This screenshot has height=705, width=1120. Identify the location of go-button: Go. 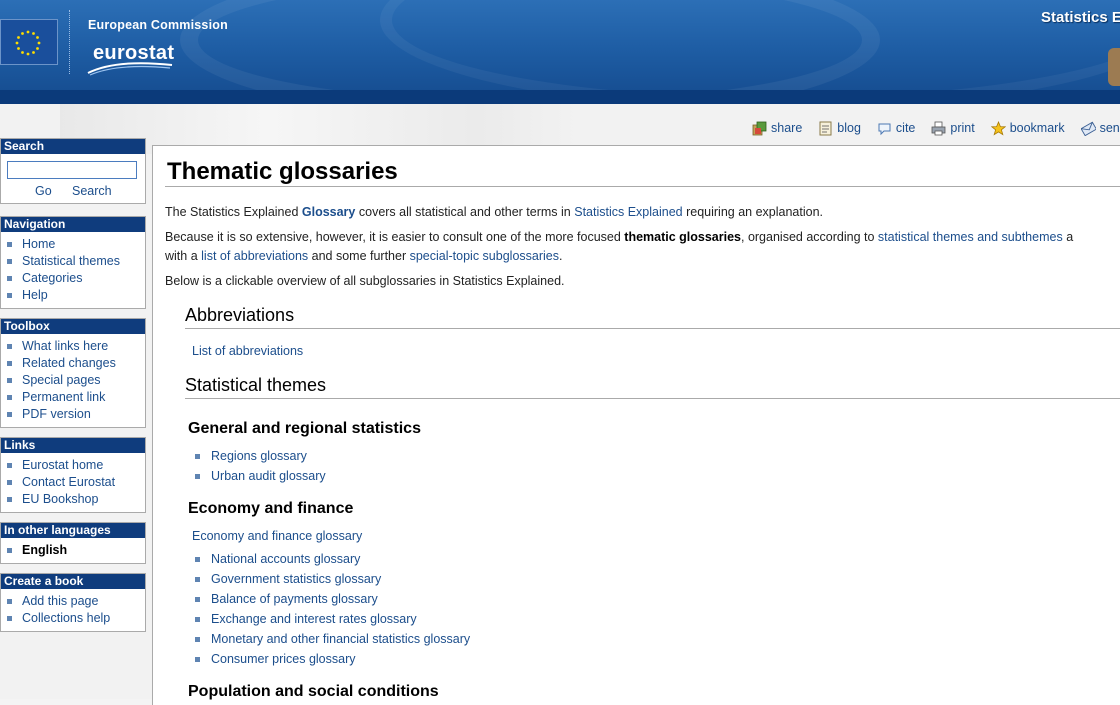
(43, 191).